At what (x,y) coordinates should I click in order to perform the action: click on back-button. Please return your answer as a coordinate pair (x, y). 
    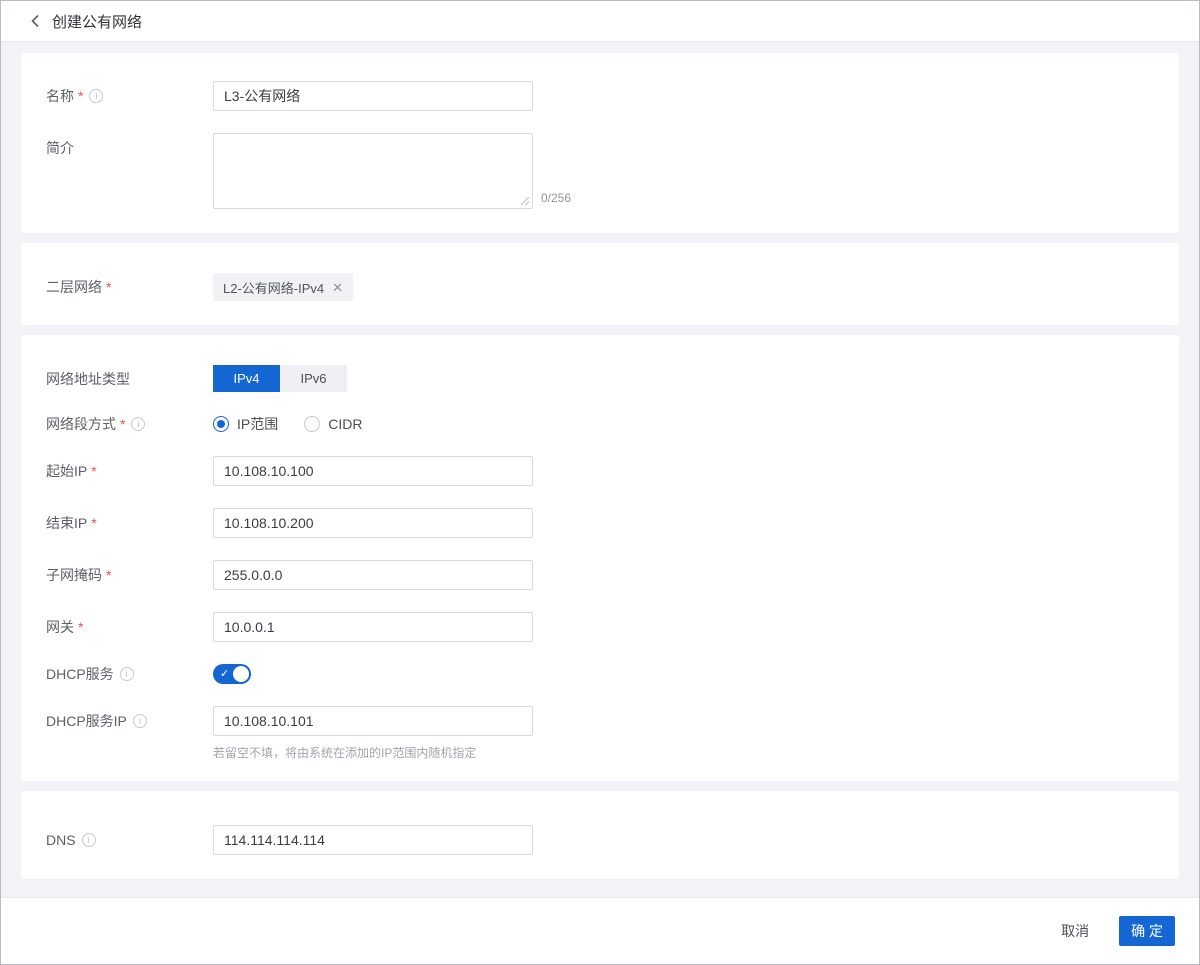
    Looking at the image, I should click on (35, 21).